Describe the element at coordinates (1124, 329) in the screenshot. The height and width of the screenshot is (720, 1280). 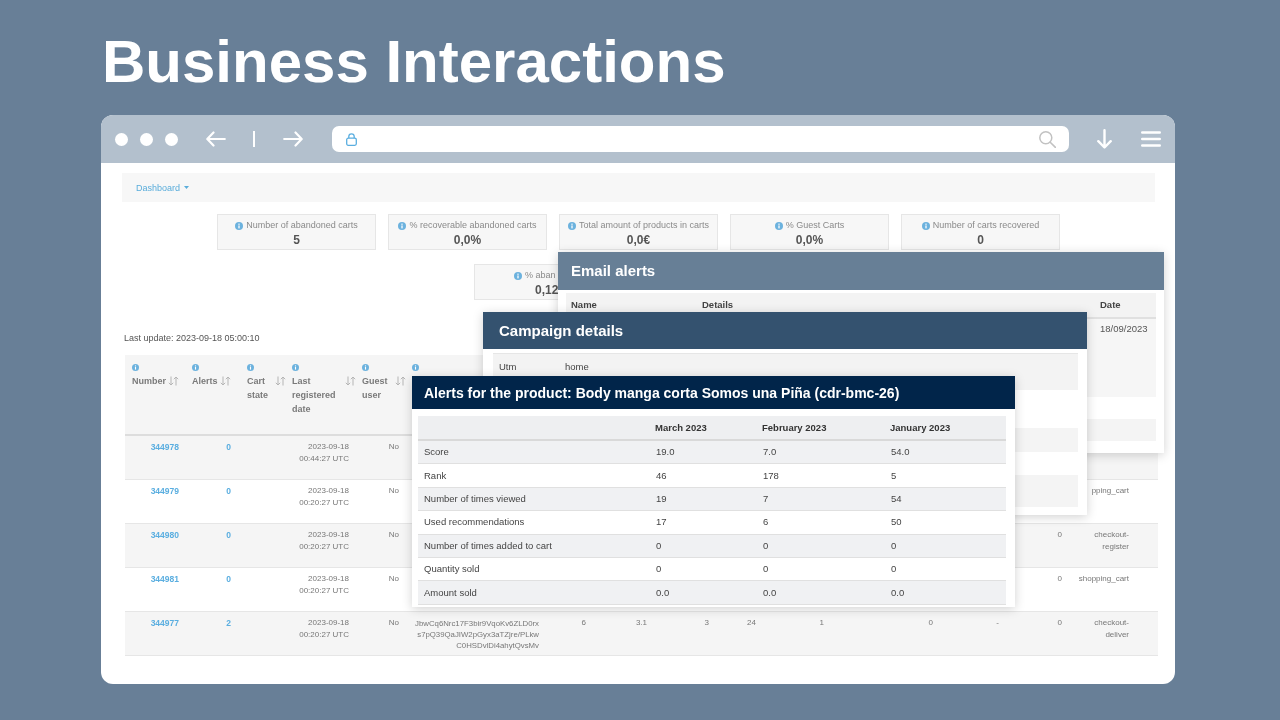
I see `date-text: 18/09/2023` at that location.